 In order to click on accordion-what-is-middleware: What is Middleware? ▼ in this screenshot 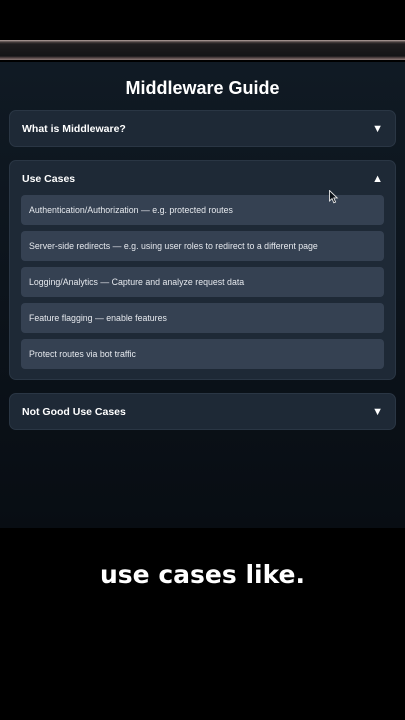, I will do `click(202, 128)`.